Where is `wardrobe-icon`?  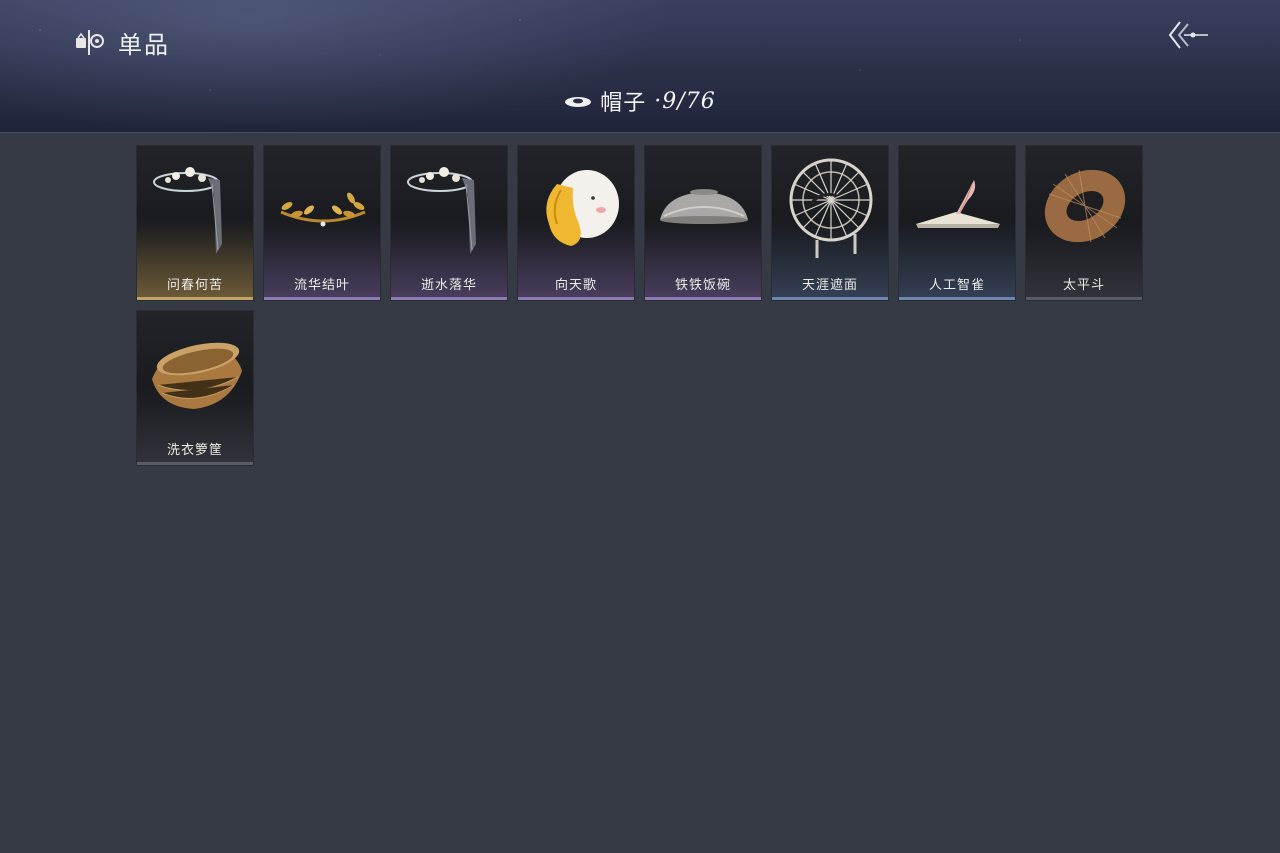
wardrobe-icon is located at coordinates (90, 42).